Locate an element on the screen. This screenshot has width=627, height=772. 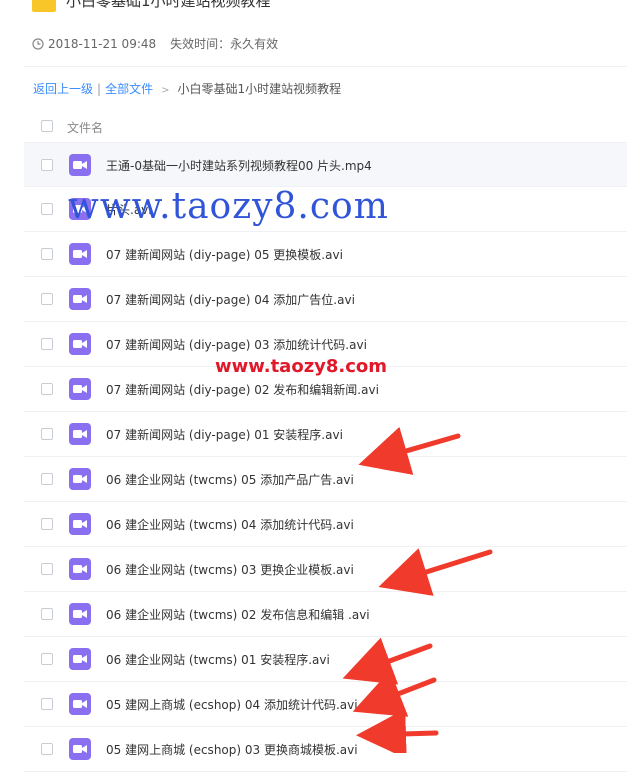
expire-text: 失效时间：永久有效 is located at coordinates (224, 44).